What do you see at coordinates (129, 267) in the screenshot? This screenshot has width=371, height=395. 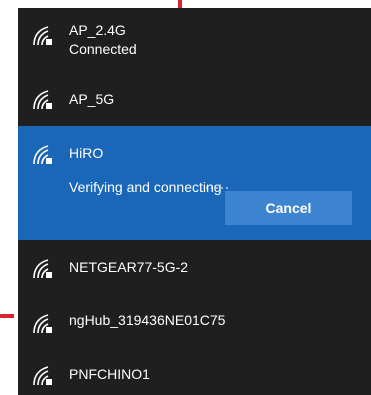 I see `network-name: NETGEAR77-5G-2` at bounding box center [129, 267].